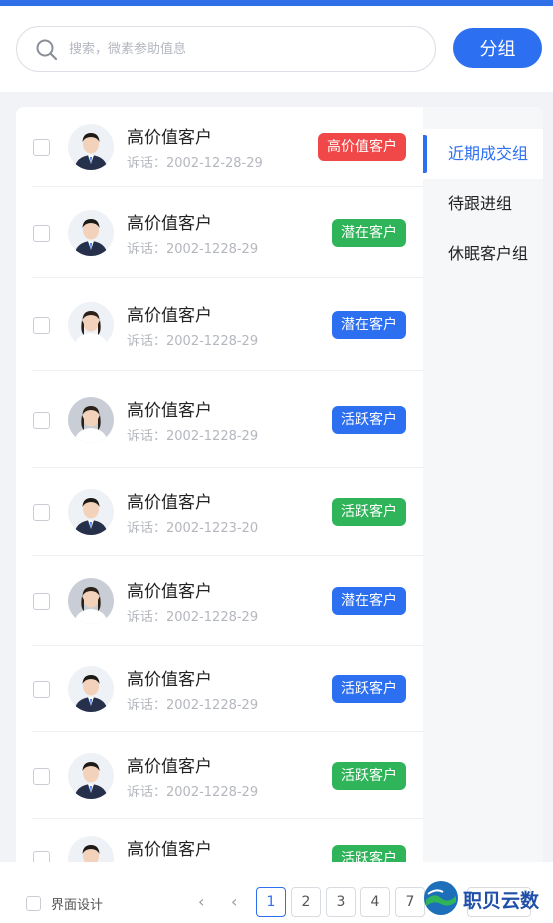 The image size is (553, 923). I want to click on page-button: 2, so click(306, 902).